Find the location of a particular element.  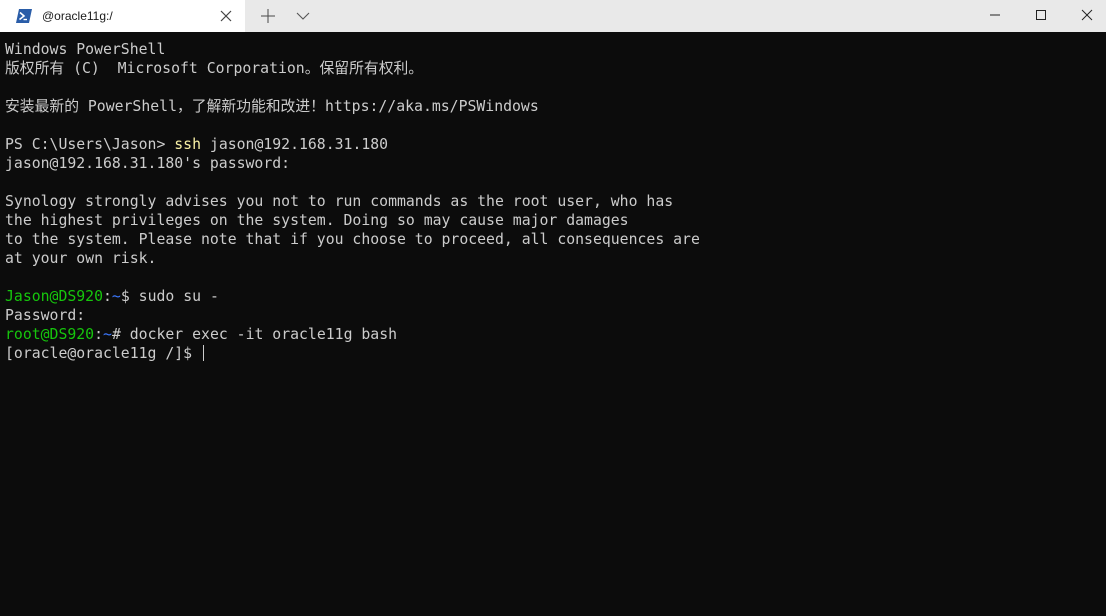

ps-command: ssh is located at coordinates (187, 144).